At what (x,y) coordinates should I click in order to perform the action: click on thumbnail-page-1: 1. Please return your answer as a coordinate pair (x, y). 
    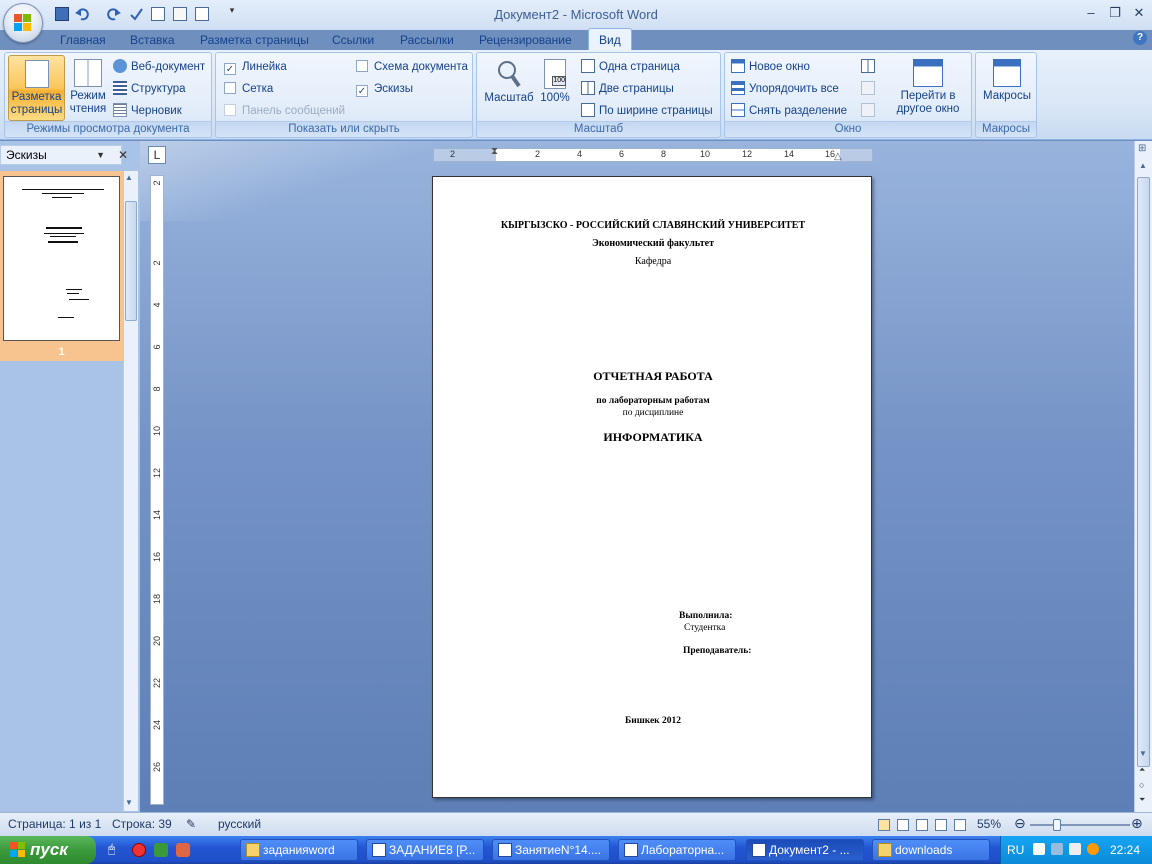
    Looking at the image, I should click on (61, 266).